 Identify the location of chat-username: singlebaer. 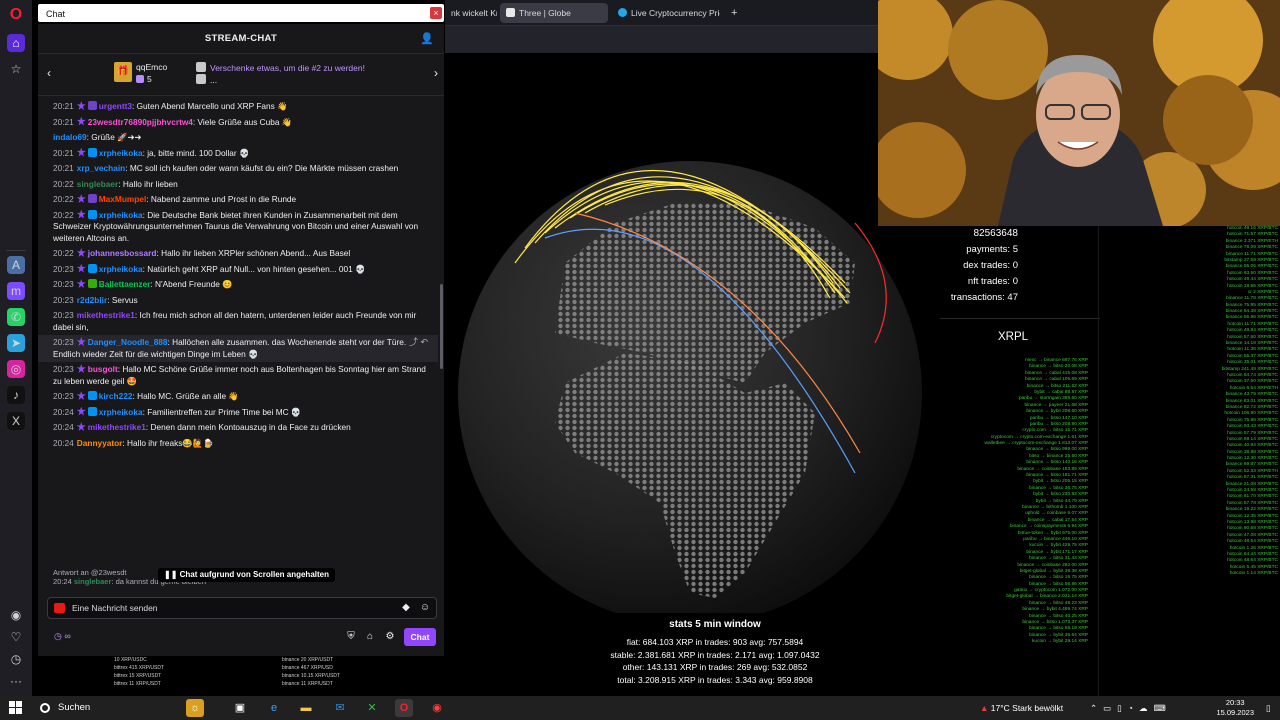
(98, 184).